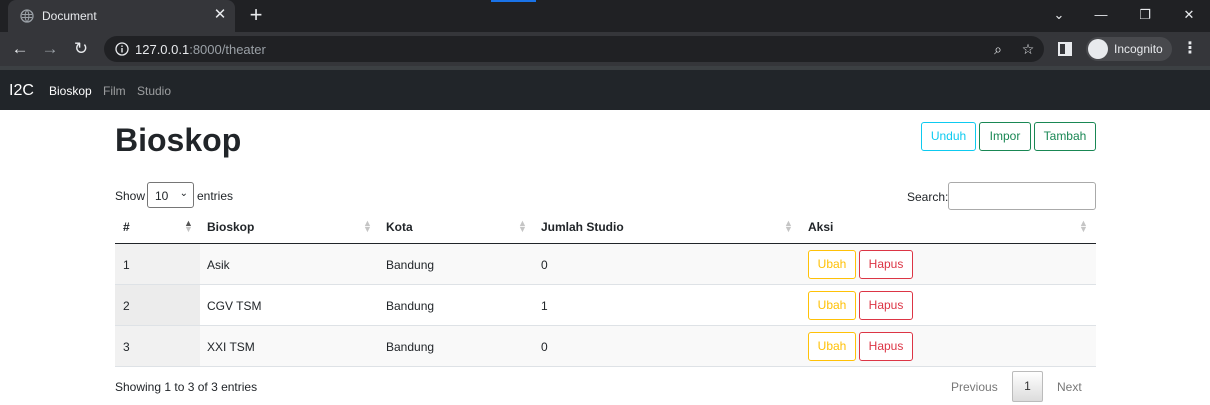  What do you see at coordinates (1027, 386) in the screenshot?
I see `current-page-button: 1` at bounding box center [1027, 386].